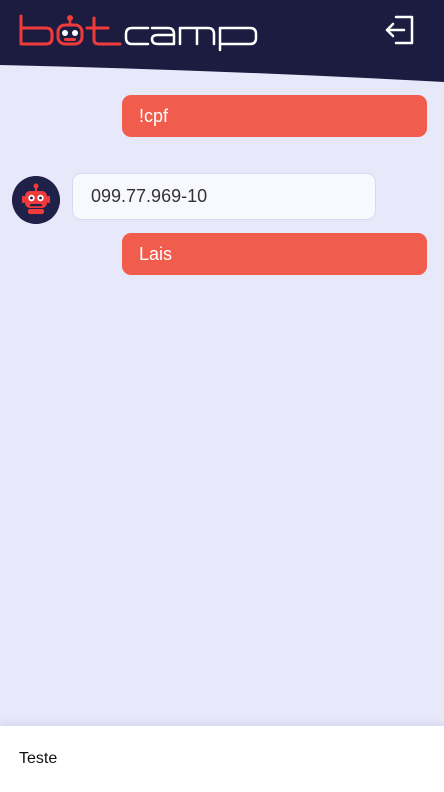  Describe the element at coordinates (36, 200) in the screenshot. I see `robot-icon` at that location.